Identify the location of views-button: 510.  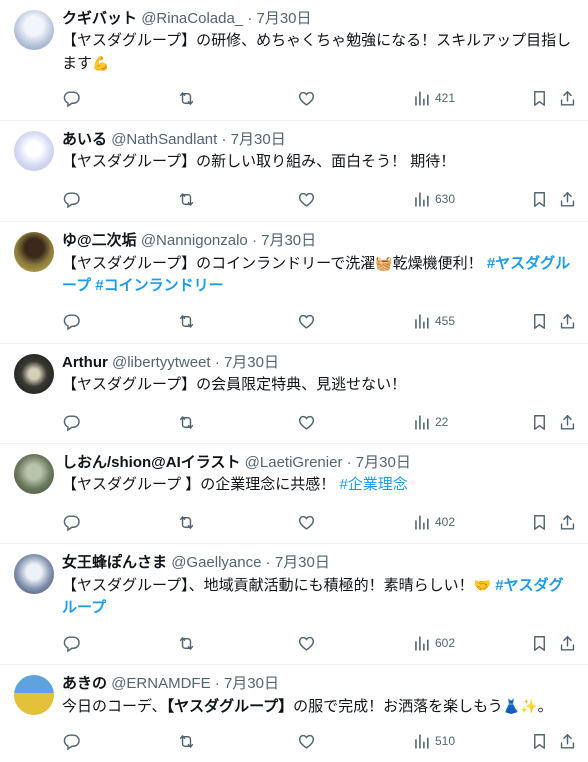
(433, 741).